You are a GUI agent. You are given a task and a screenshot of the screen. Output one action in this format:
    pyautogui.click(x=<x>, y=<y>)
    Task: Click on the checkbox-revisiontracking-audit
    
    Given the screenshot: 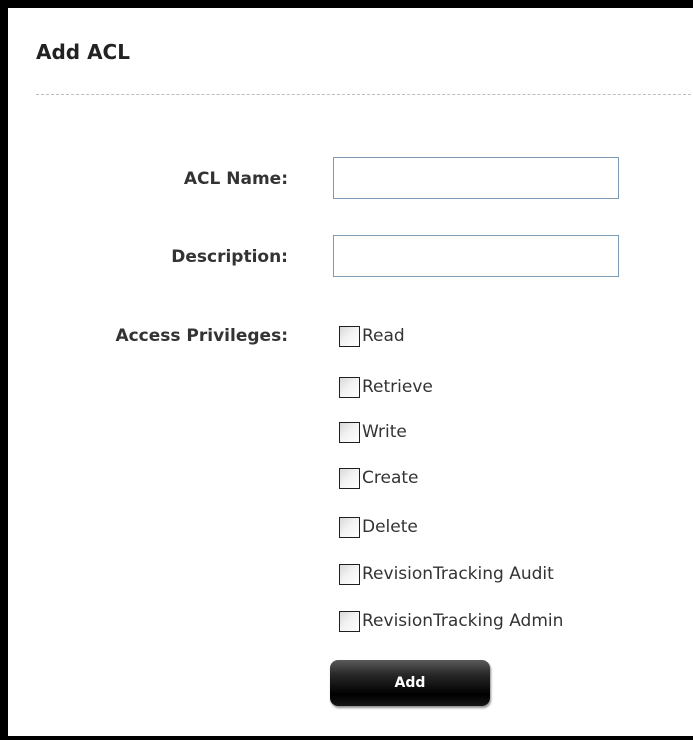 What is the action you would take?
    pyautogui.click(x=349, y=574)
    